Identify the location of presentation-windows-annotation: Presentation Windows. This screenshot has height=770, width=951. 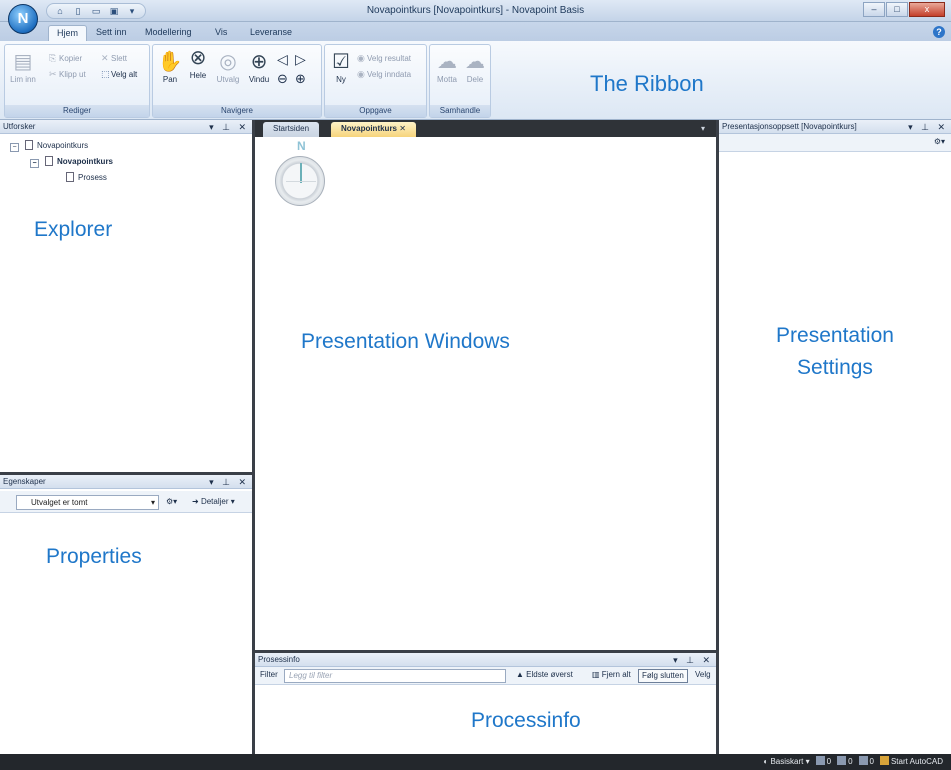
(405, 341).